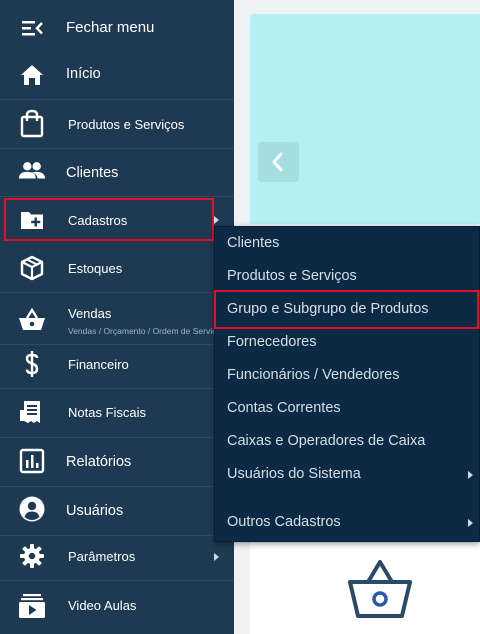 The height and width of the screenshot is (634, 480). I want to click on sidebar-item-sublabel: Vendas / Orçamento / Ordem de Serviço, so click(145, 331).